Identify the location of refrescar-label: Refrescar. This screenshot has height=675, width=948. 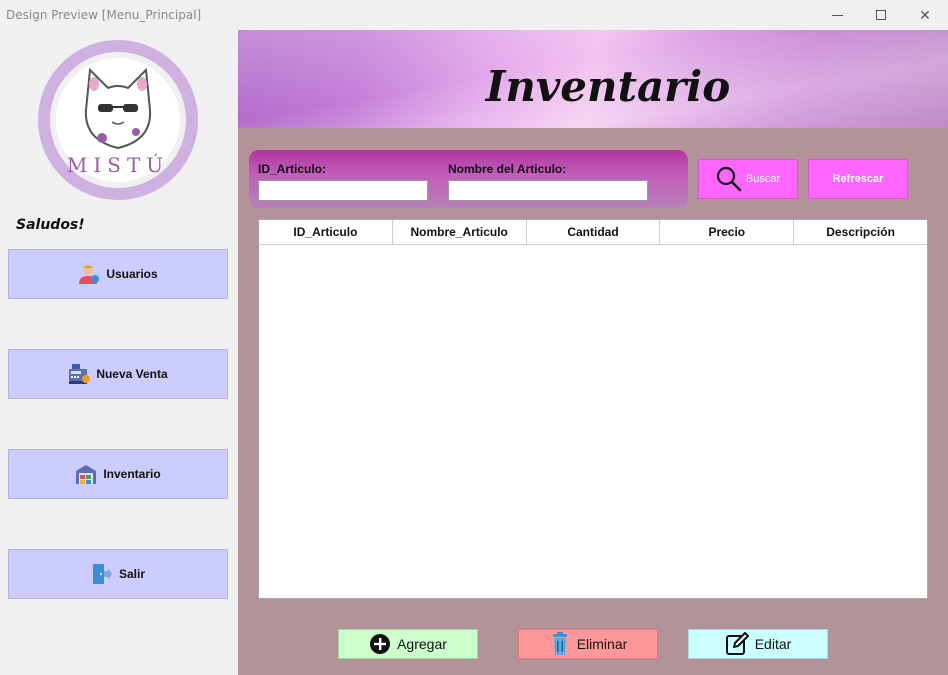
(858, 179).